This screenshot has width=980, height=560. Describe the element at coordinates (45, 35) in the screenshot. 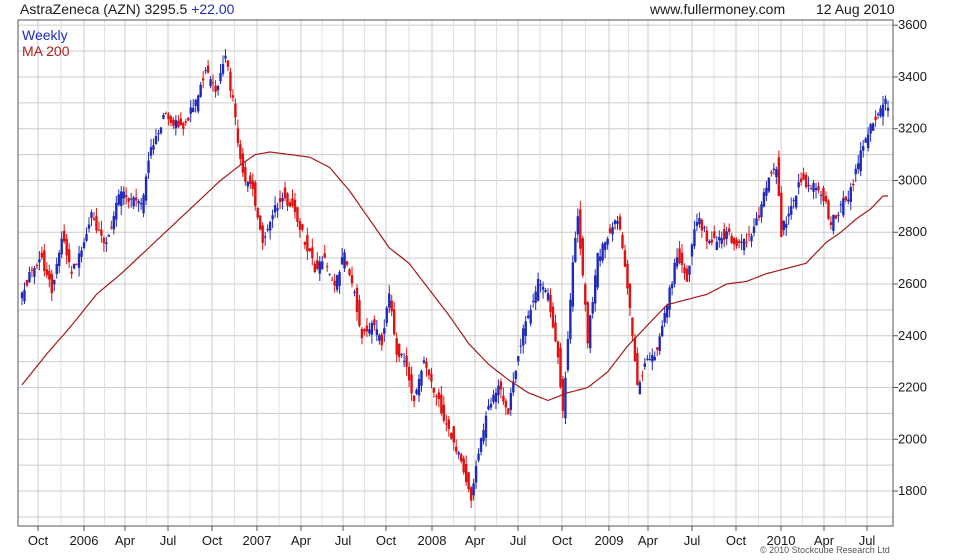

I see `legend-weekly: Weekly` at that location.